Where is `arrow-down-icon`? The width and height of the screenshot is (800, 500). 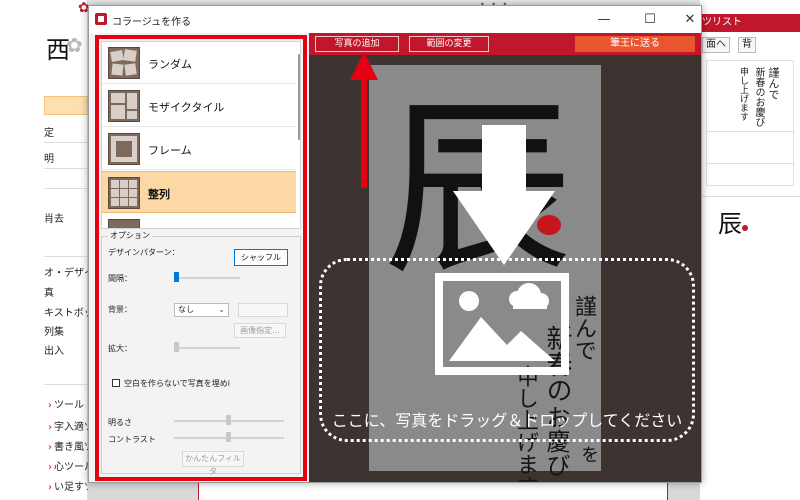 arrow-down-icon is located at coordinates (504, 195).